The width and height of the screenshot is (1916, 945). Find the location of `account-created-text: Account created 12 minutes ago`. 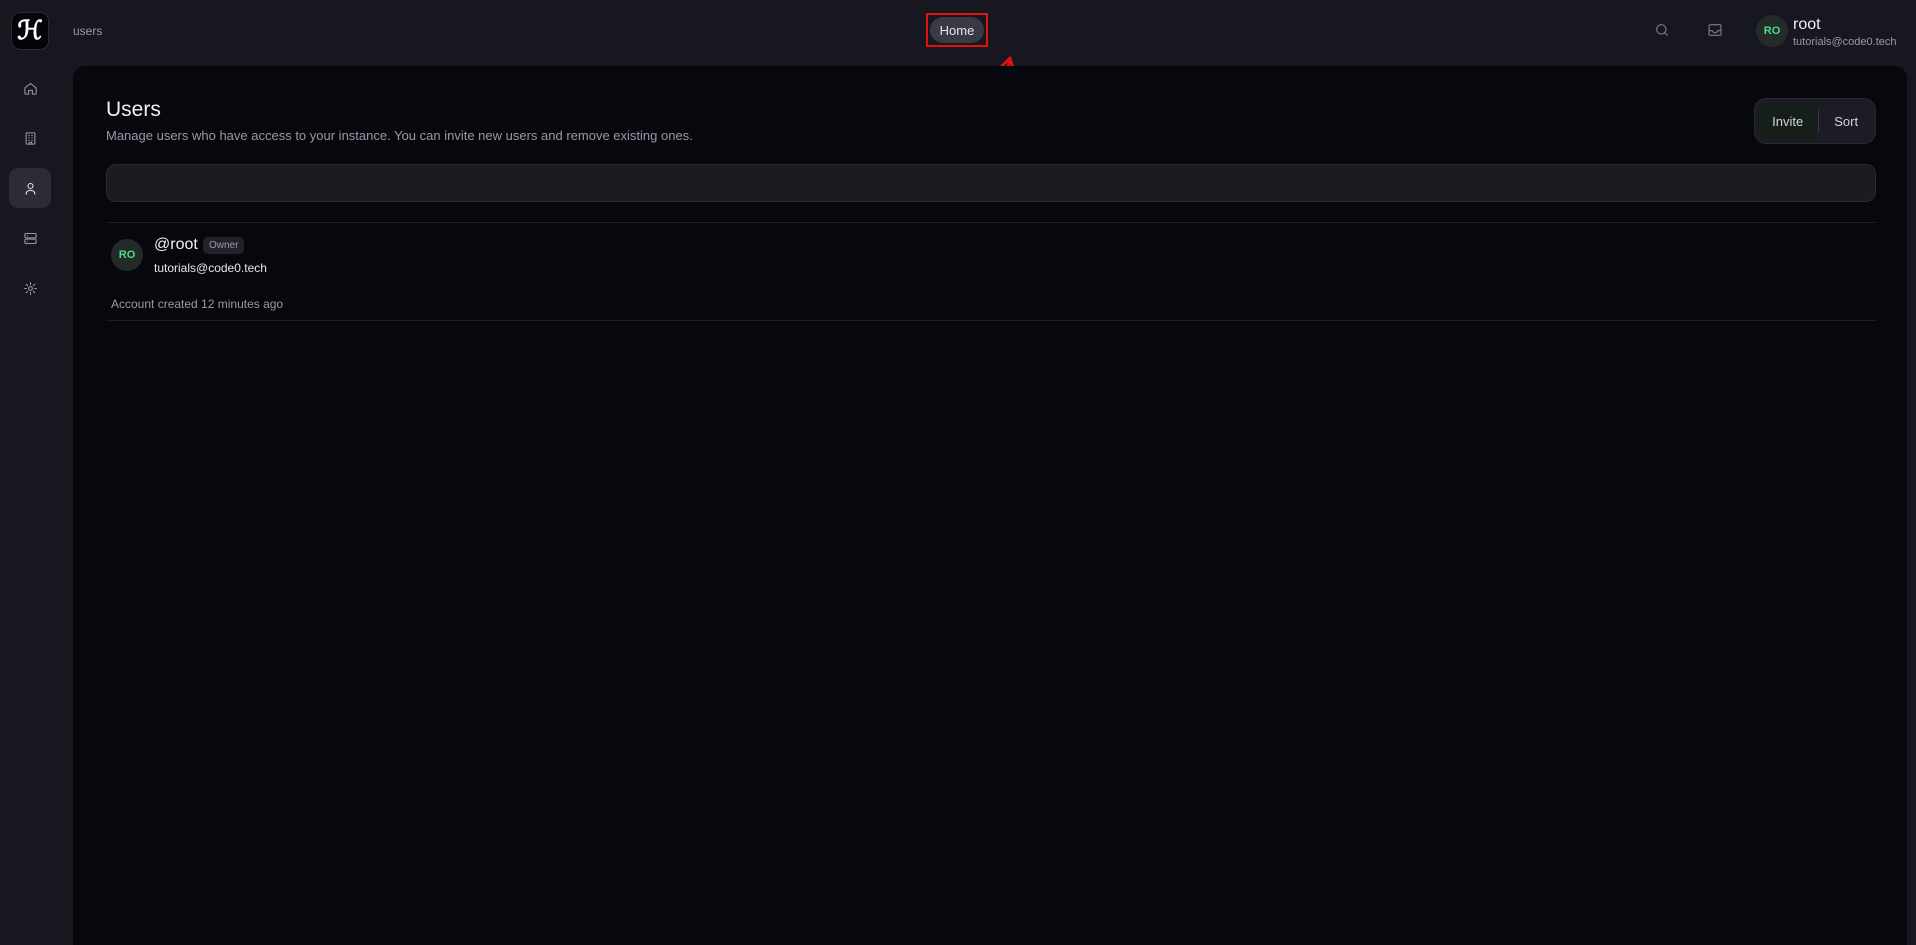

account-created-text: Account created 12 minutes ago is located at coordinates (197, 304).